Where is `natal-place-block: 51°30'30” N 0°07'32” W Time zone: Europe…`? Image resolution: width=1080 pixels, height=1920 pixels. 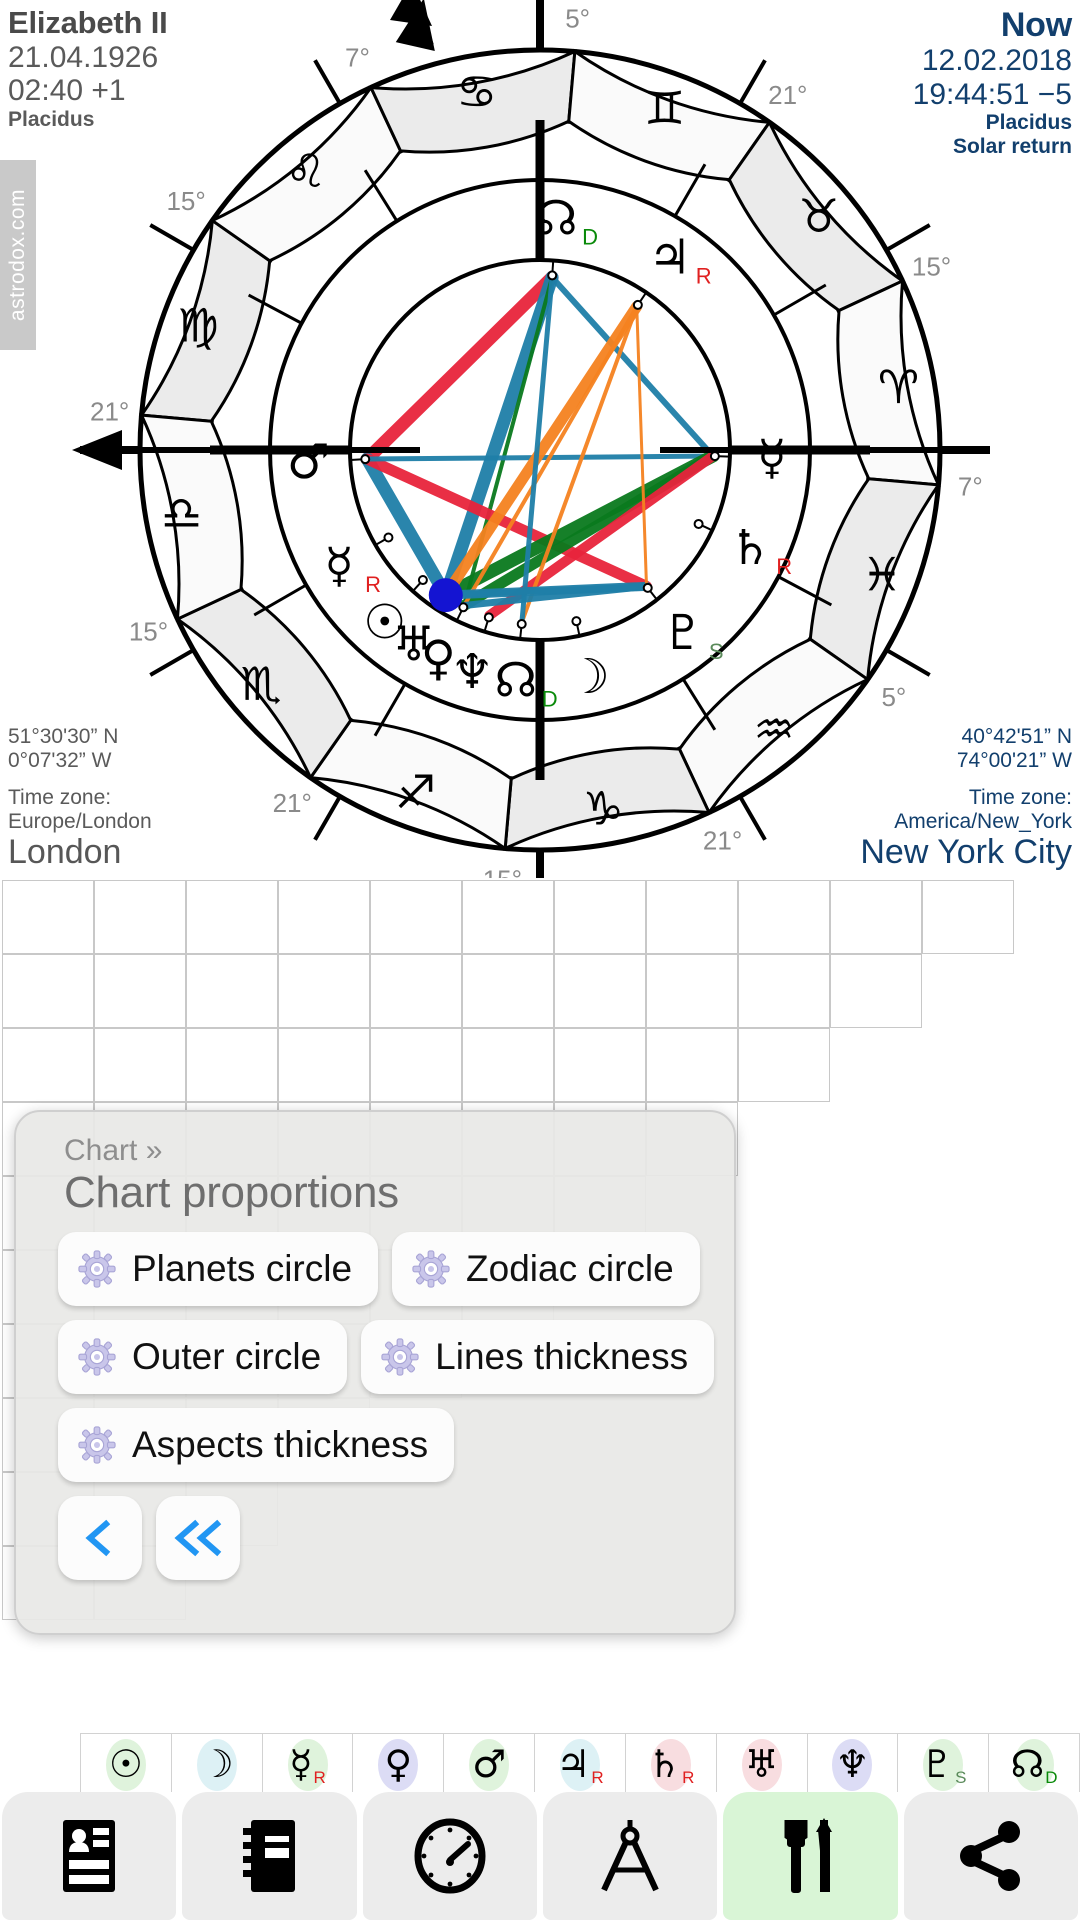
natal-place-block: 51°30'30” N 0°07'32” W Time zone: Europe… is located at coordinates (80, 798).